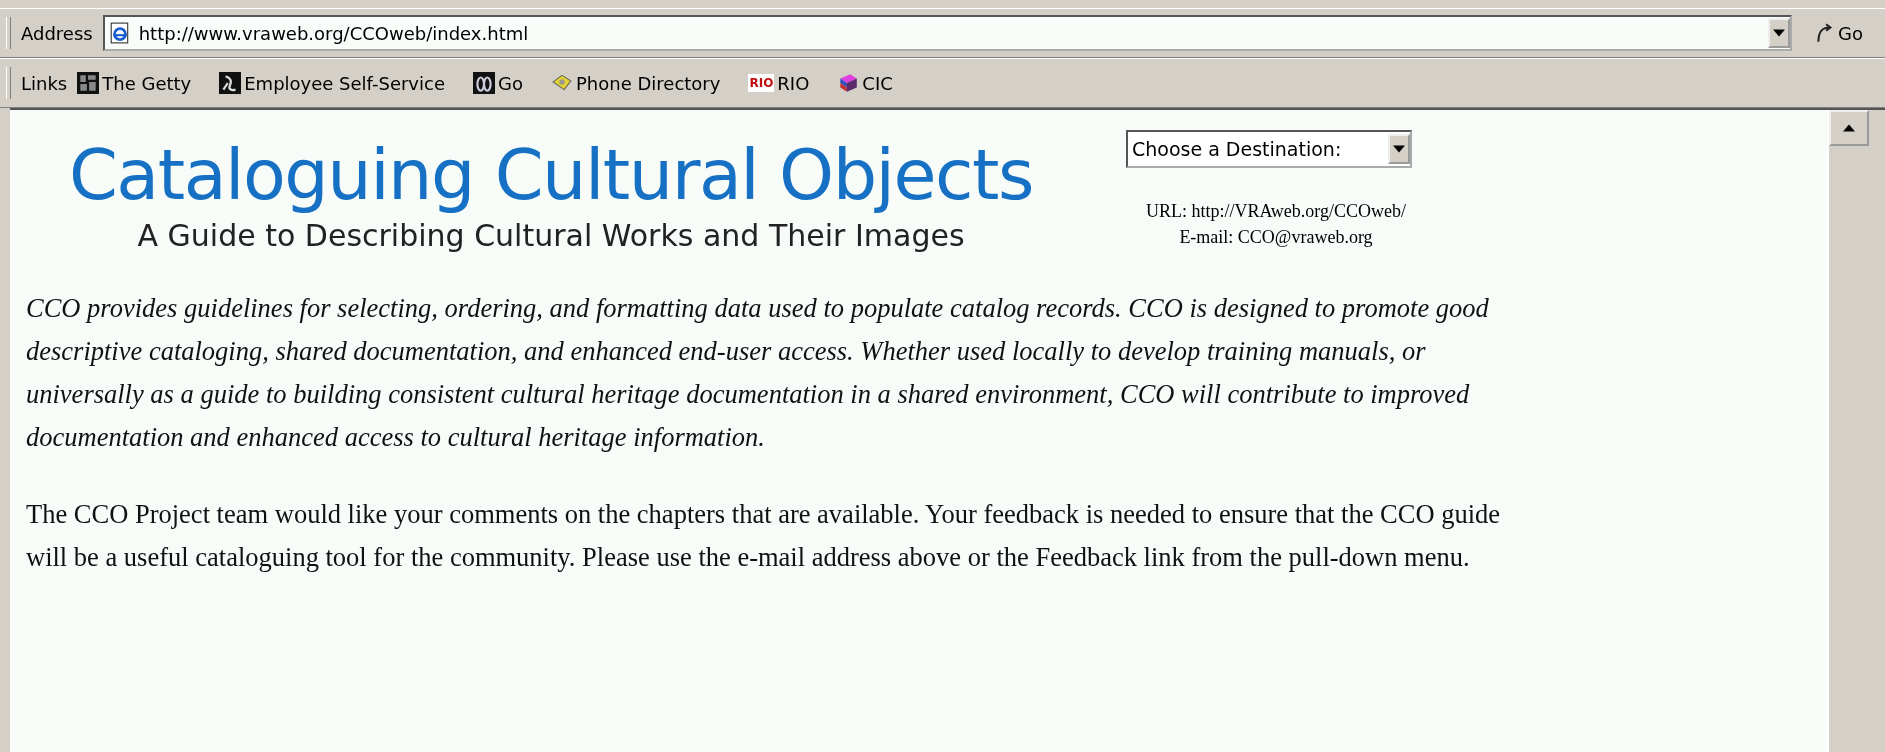 This screenshot has width=1885, height=752. I want to click on grid-icon, so click(88, 83).